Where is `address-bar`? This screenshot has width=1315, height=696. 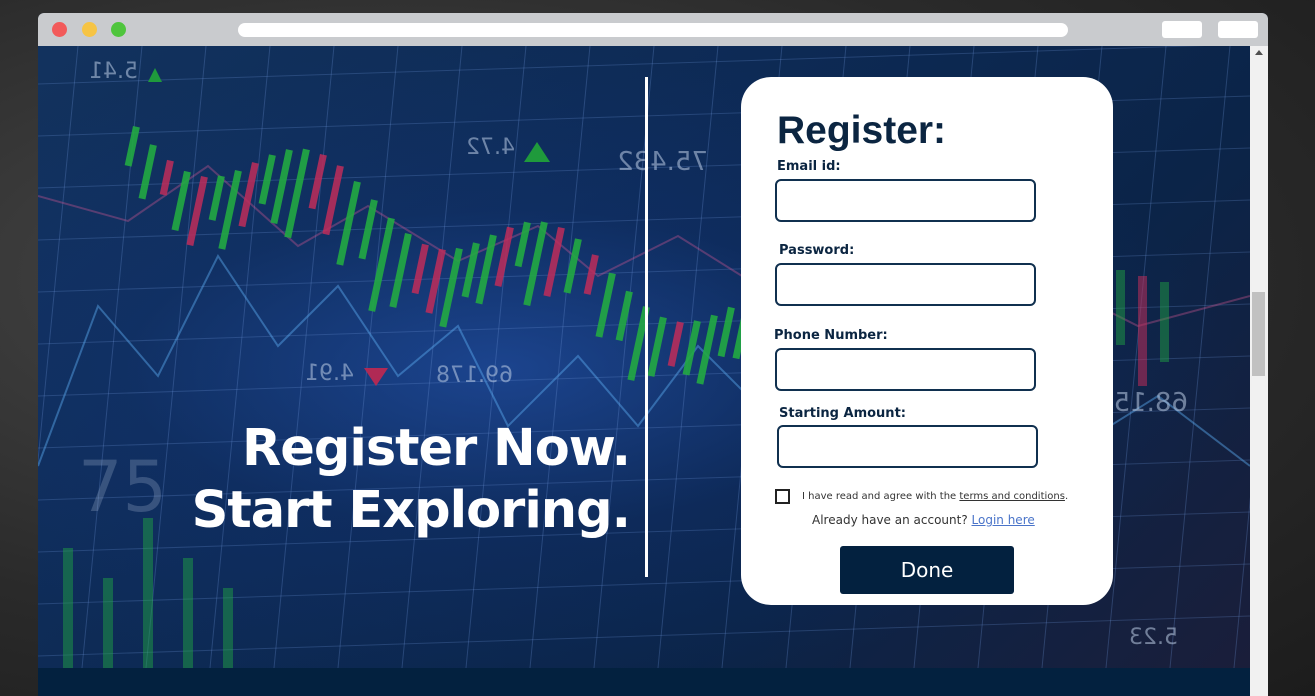
address-bar is located at coordinates (653, 30).